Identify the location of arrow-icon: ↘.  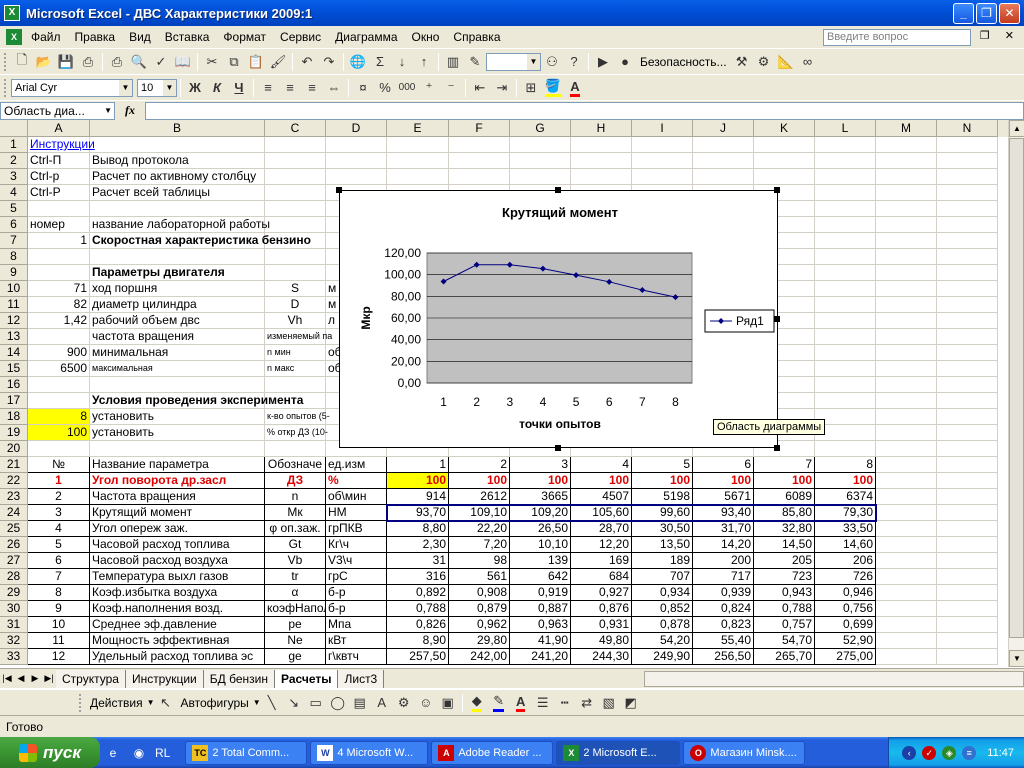
(294, 703).